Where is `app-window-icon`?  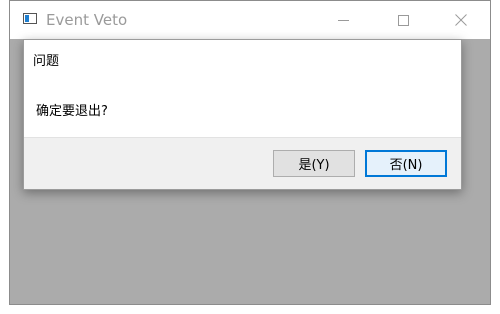
app-window-icon is located at coordinates (30, 18).